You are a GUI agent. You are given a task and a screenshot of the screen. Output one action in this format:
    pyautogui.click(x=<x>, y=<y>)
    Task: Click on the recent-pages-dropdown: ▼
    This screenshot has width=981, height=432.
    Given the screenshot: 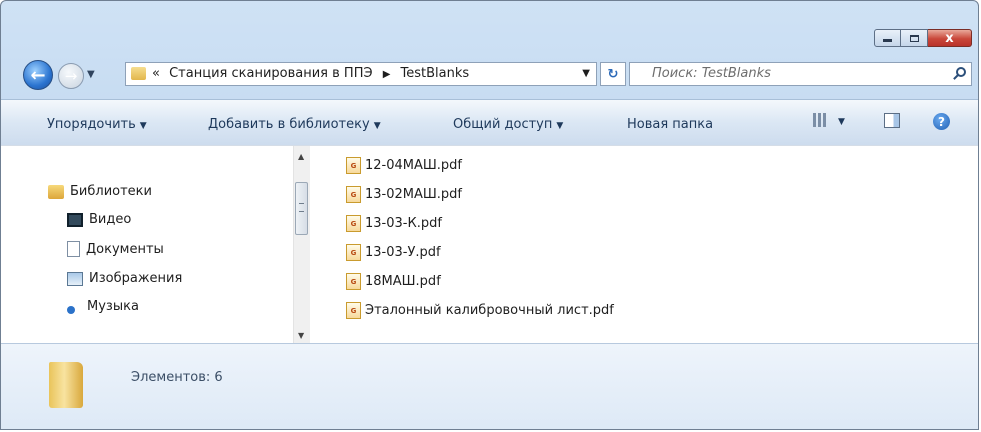 What is the action you would take?
    pyautogui.click(x=91, y=74)
    